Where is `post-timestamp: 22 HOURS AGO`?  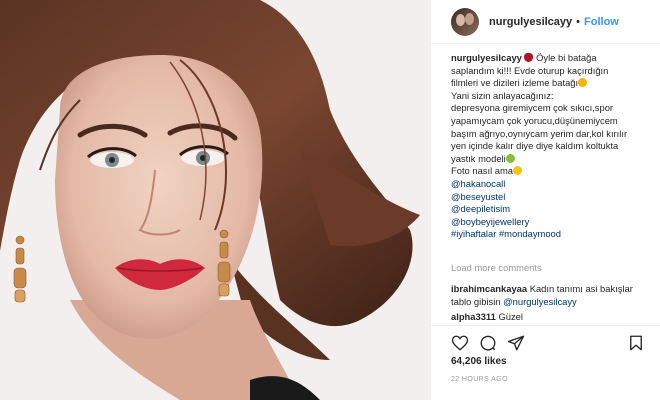 post-timestamp: 22 HOURS AGO is located at coordinates (479, 379).